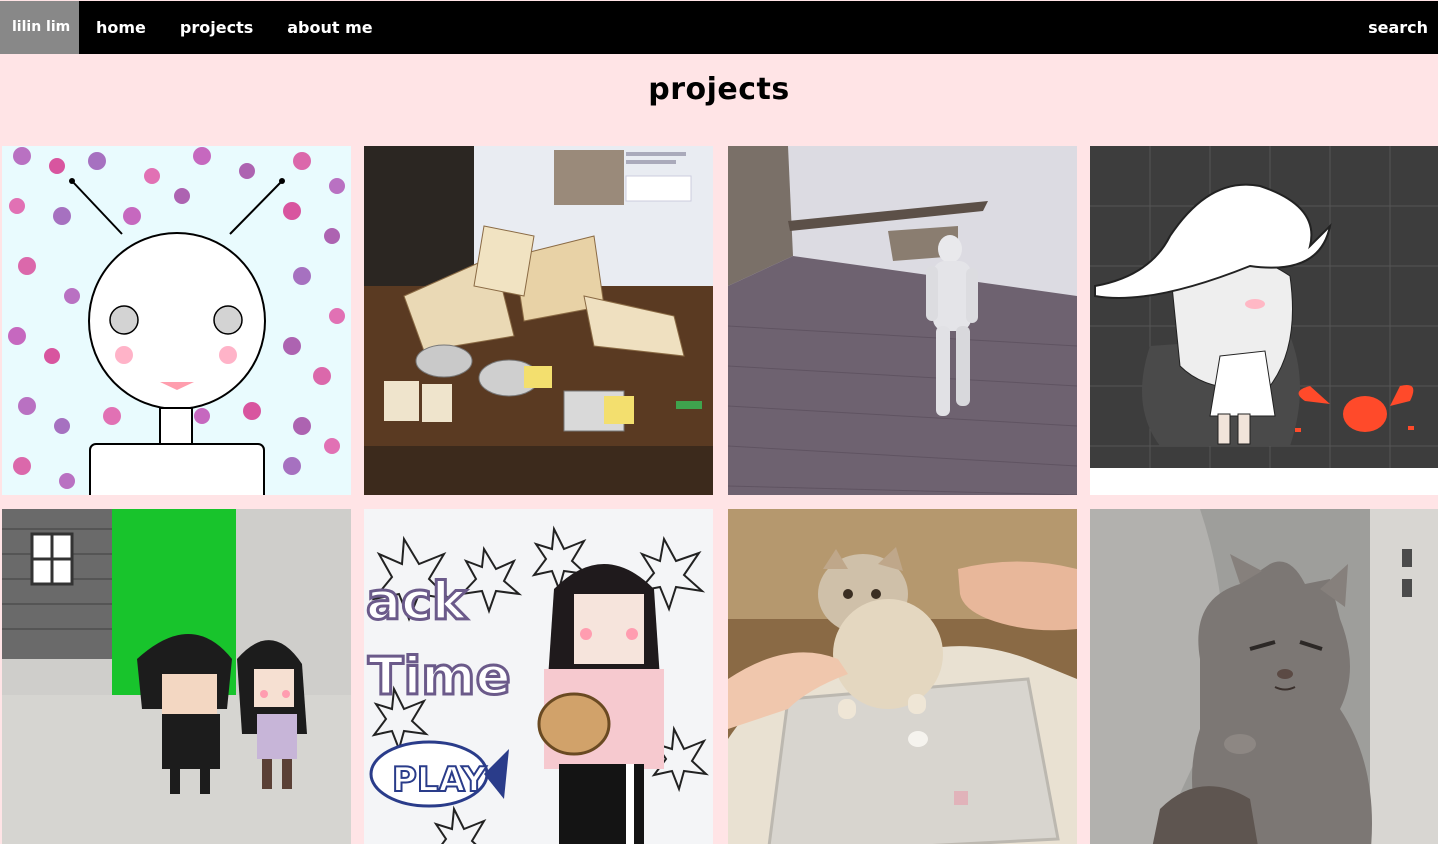 The image size is (1438, 844). What do you see at coordinates (39, 27) in the screenshot?
I see `nav-brand-link: lilin lim` at bounding box center [39, 27].